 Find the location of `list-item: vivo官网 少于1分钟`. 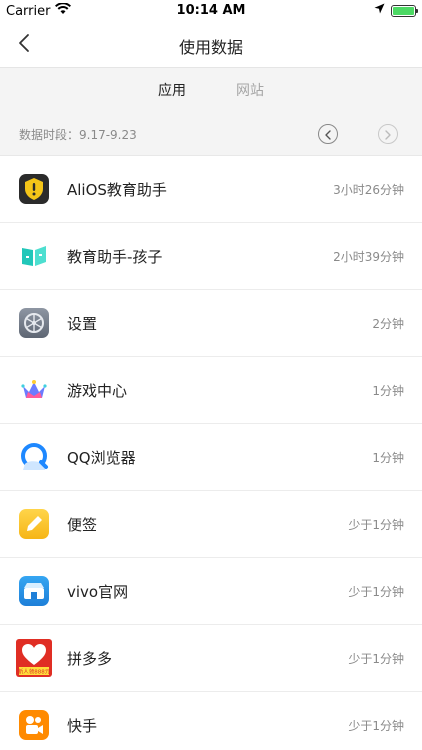

list-item: vivo官网 少于1分钟 is located at coordinates (211, 591).